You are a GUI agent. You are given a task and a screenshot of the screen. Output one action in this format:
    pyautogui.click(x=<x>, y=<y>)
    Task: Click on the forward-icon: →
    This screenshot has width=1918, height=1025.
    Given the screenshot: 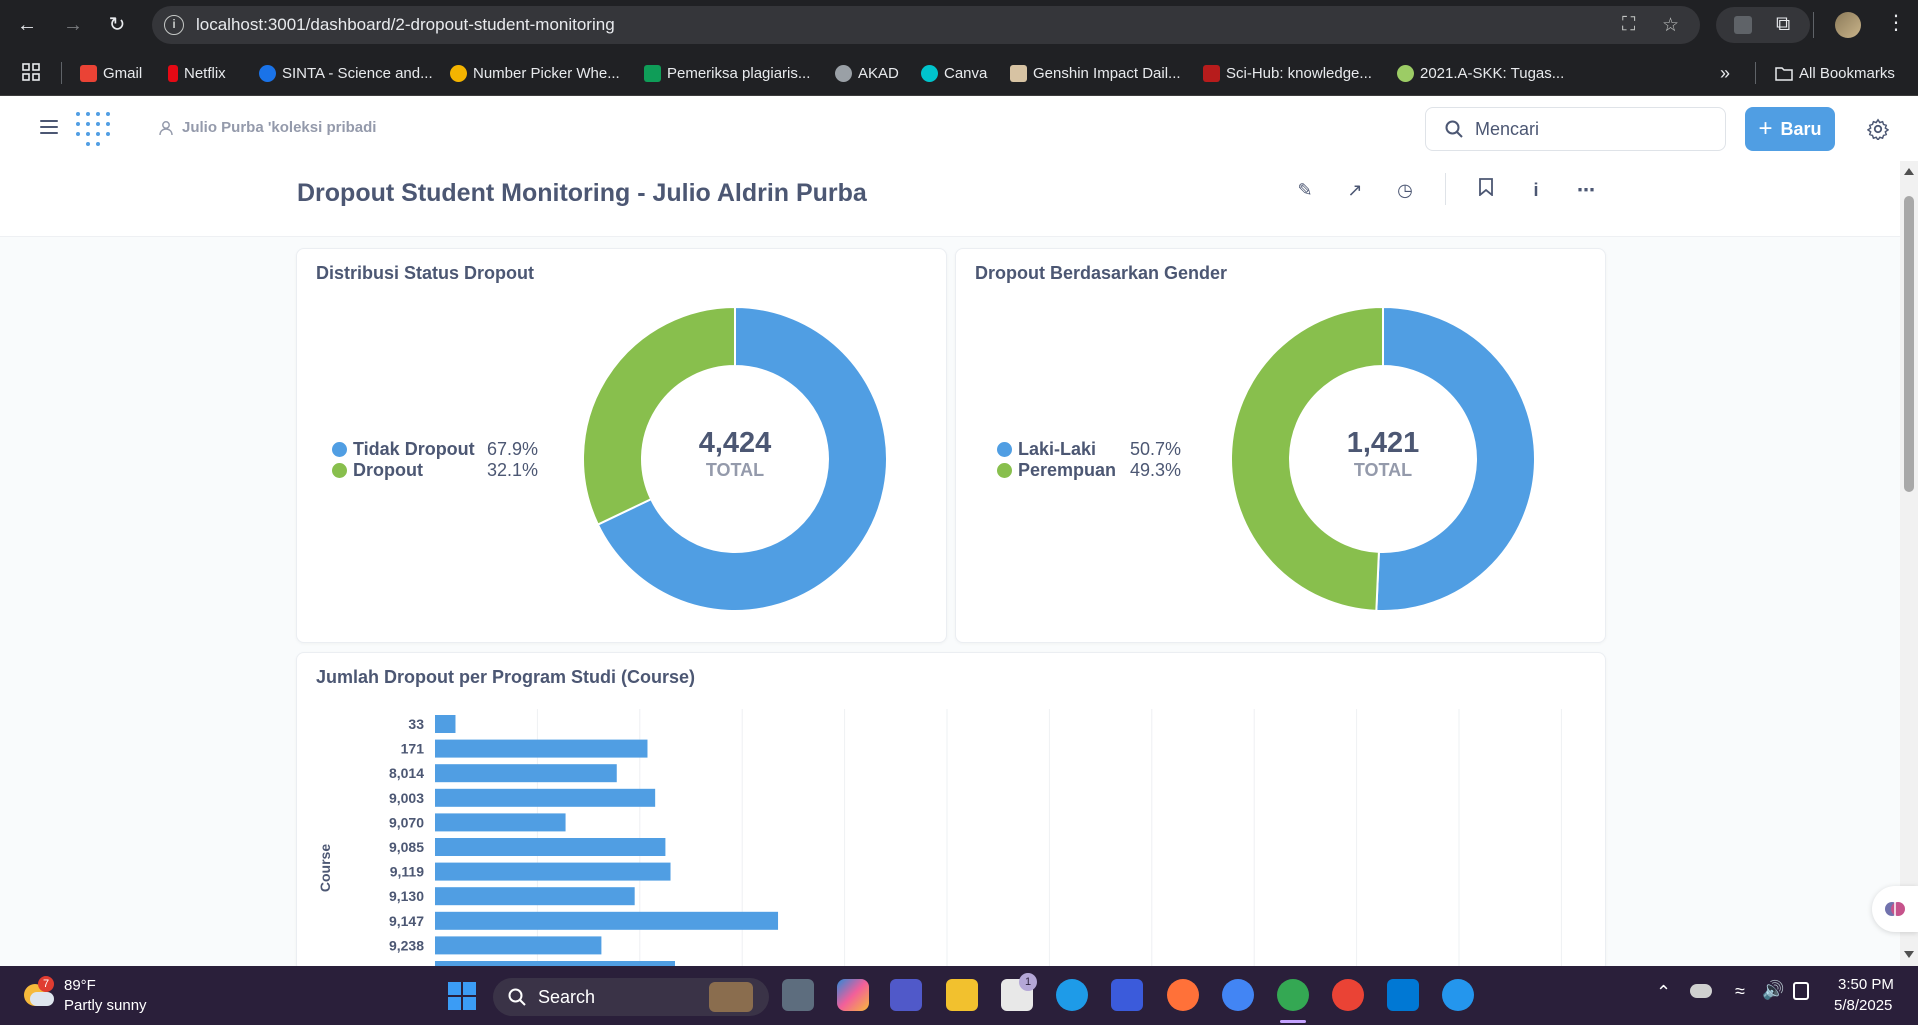 What is the action you would take?
    pyautogui.click(x=73, y=25)
    